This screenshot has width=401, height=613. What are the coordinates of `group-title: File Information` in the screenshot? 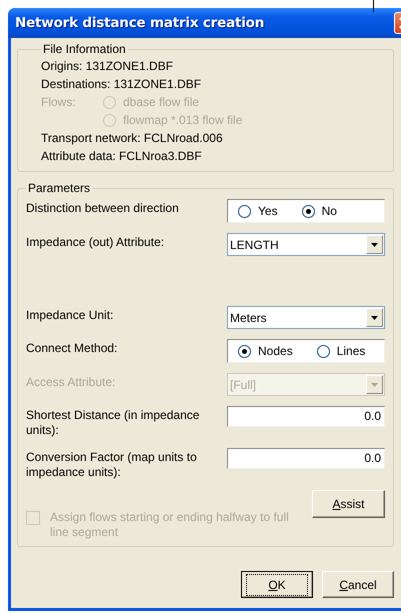 It's located at (84, 49).